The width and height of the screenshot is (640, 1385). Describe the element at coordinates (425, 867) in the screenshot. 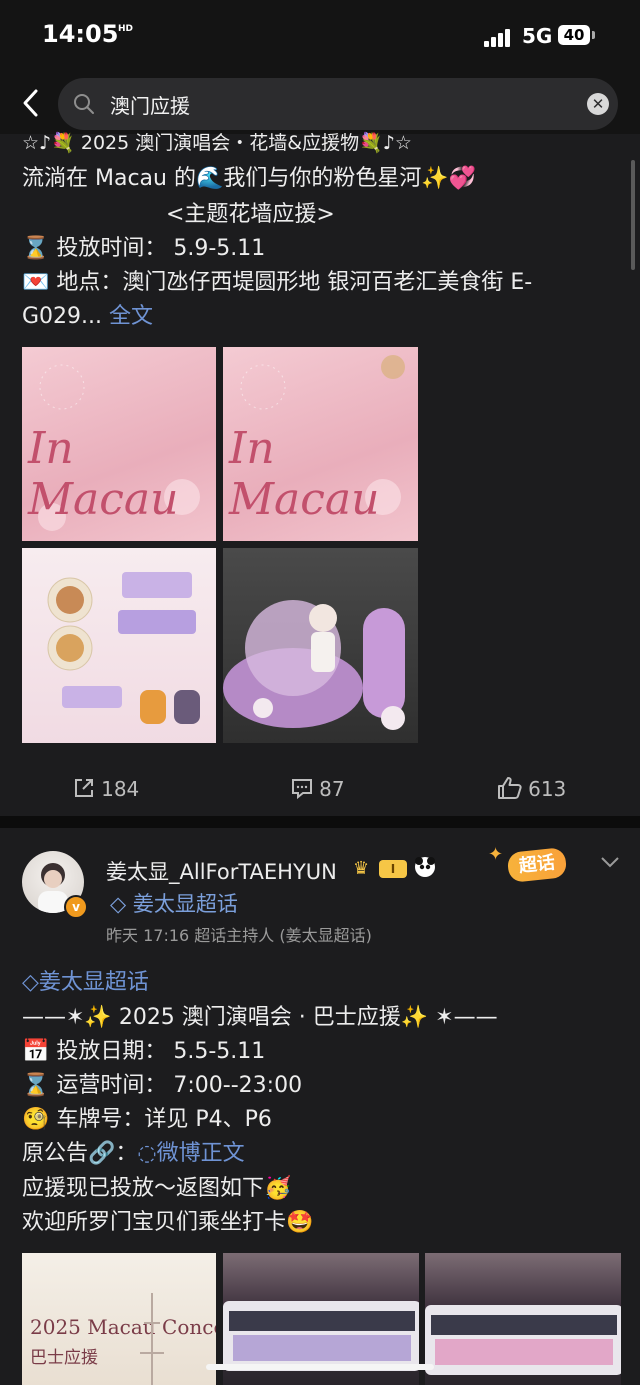

I see `panda-icon` at that location.